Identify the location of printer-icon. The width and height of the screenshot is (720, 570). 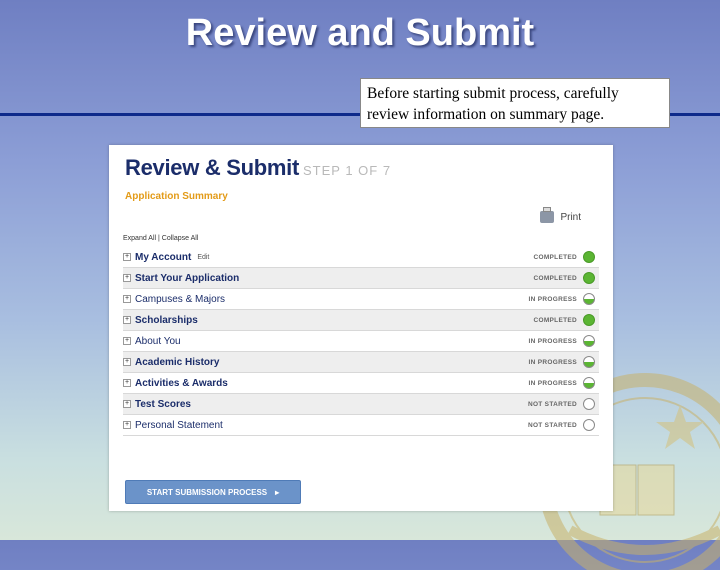
(547, 215).